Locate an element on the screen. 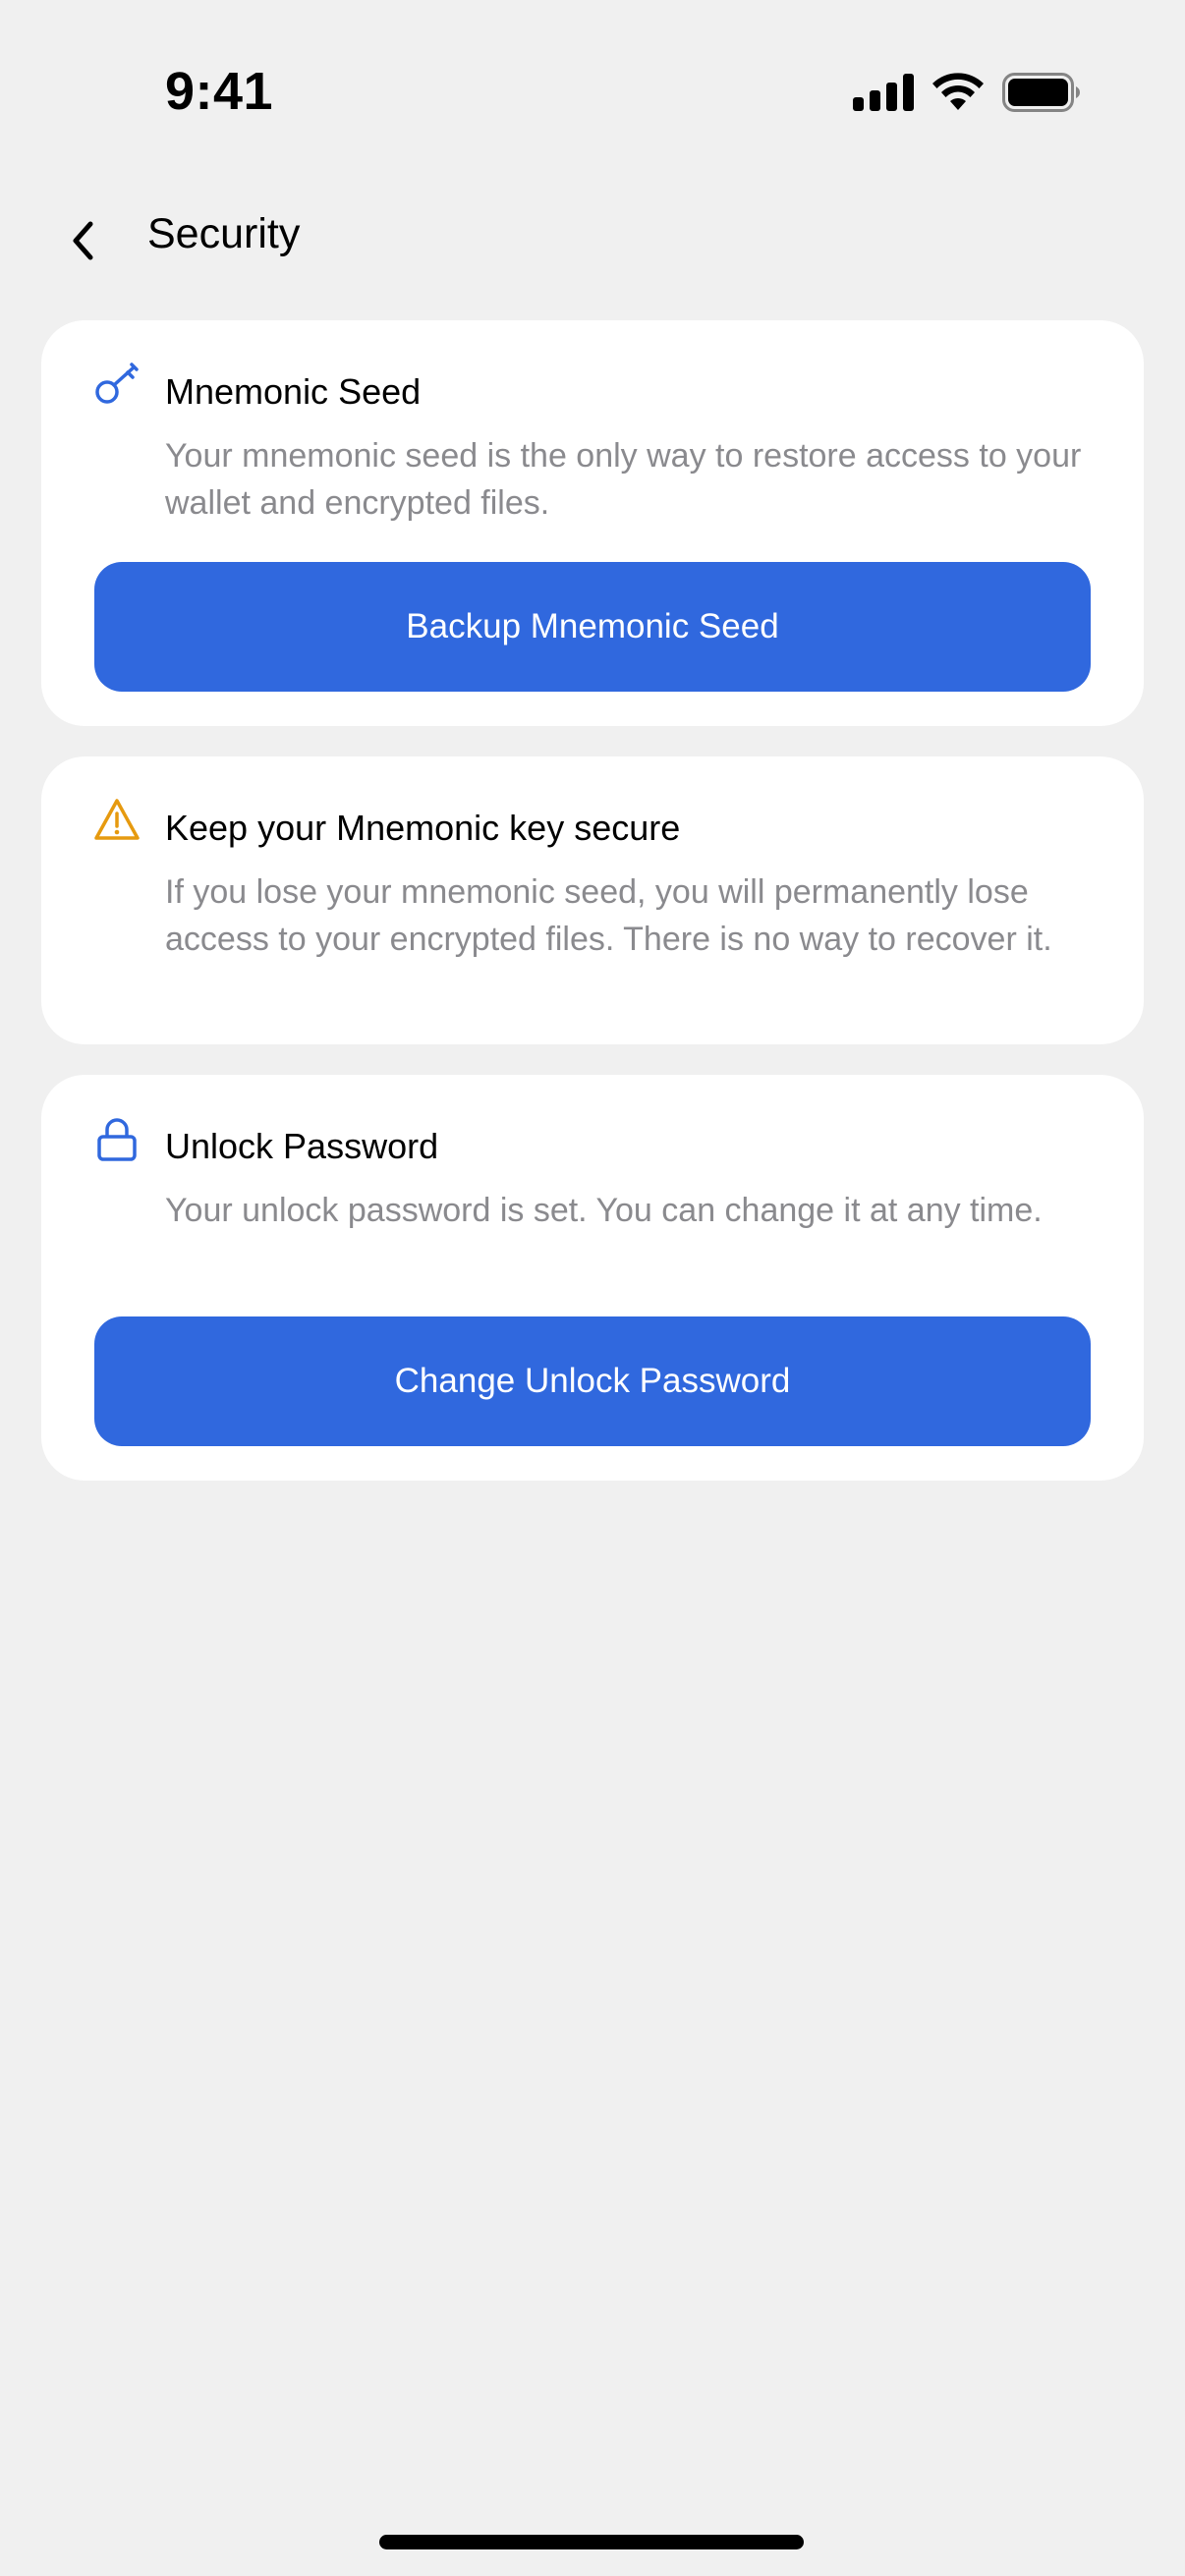  backup-mnemonic-seed-button: Backup Mnemonic Seed is located at coordinates (592, 627).